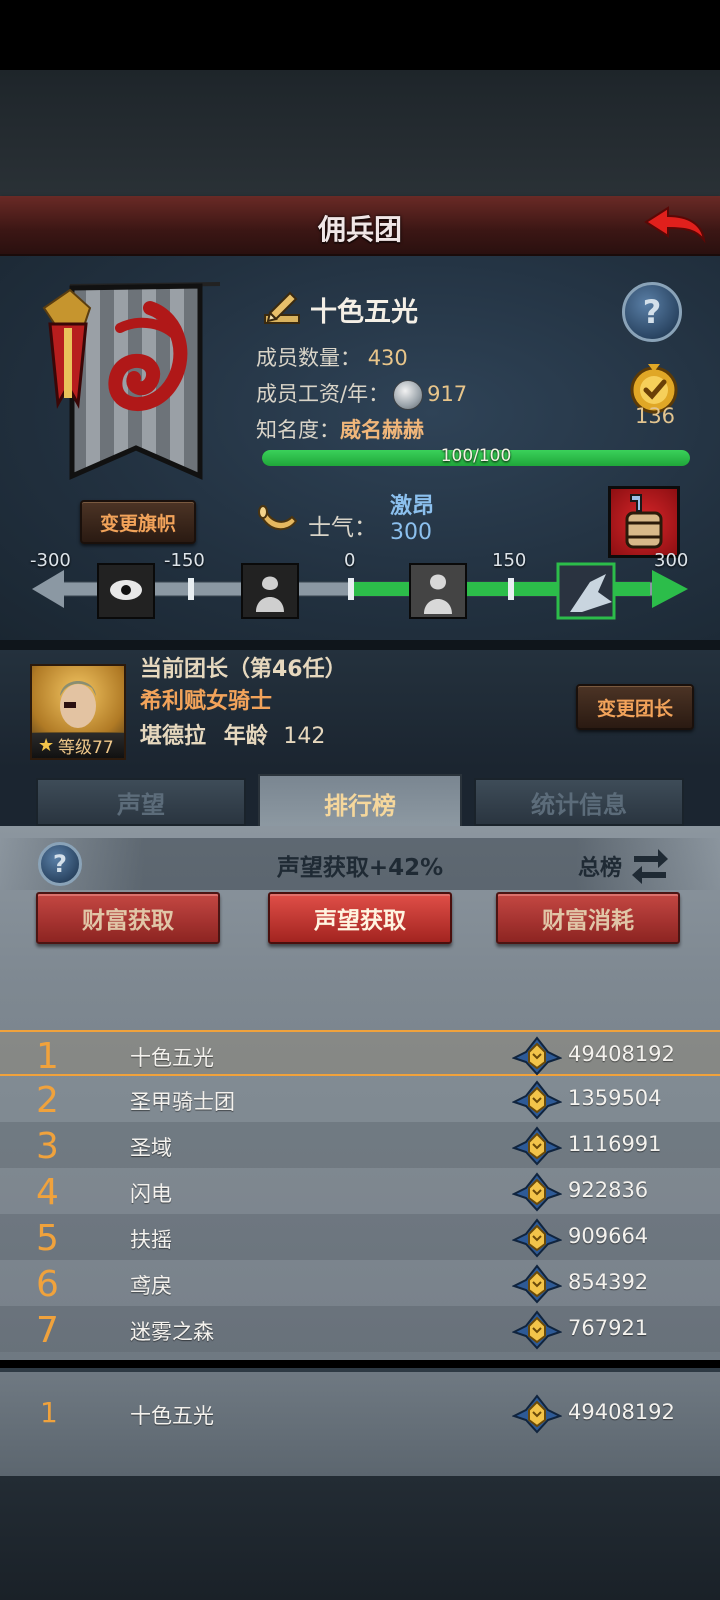 This screenshot has width=720, height=1600. I want to click on barrel-icon, so click(644, 521).